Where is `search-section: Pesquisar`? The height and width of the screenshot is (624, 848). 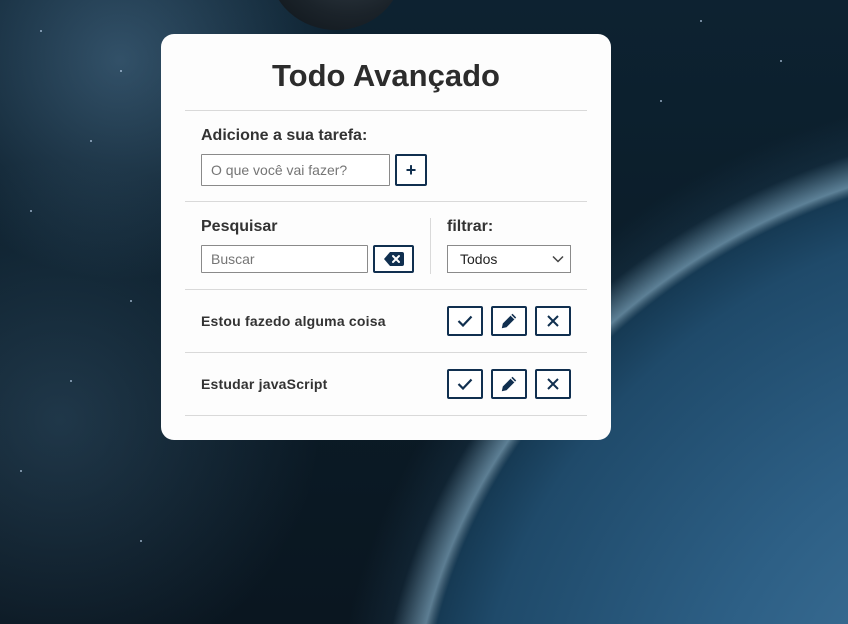 search-section: Pesquisar is located at coordinates (316, 246).